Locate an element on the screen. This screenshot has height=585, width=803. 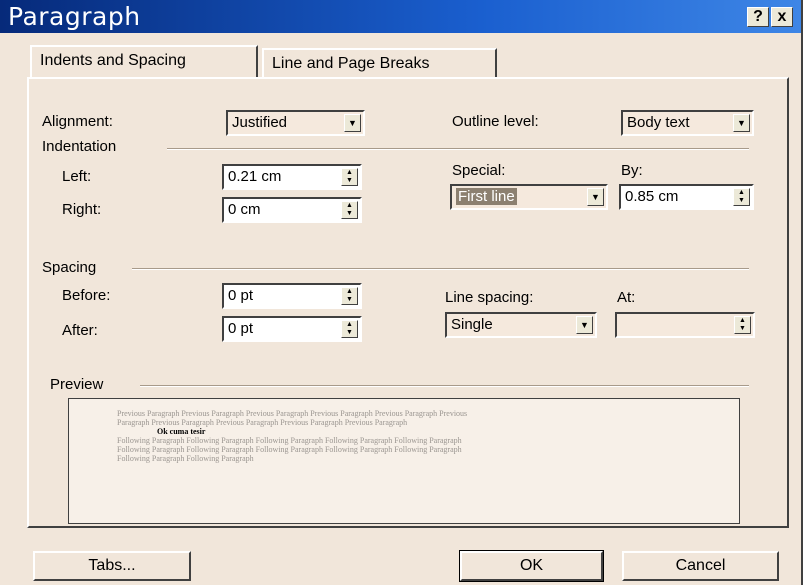
line-spacing-value: Single is located at coordinates (472, 324).